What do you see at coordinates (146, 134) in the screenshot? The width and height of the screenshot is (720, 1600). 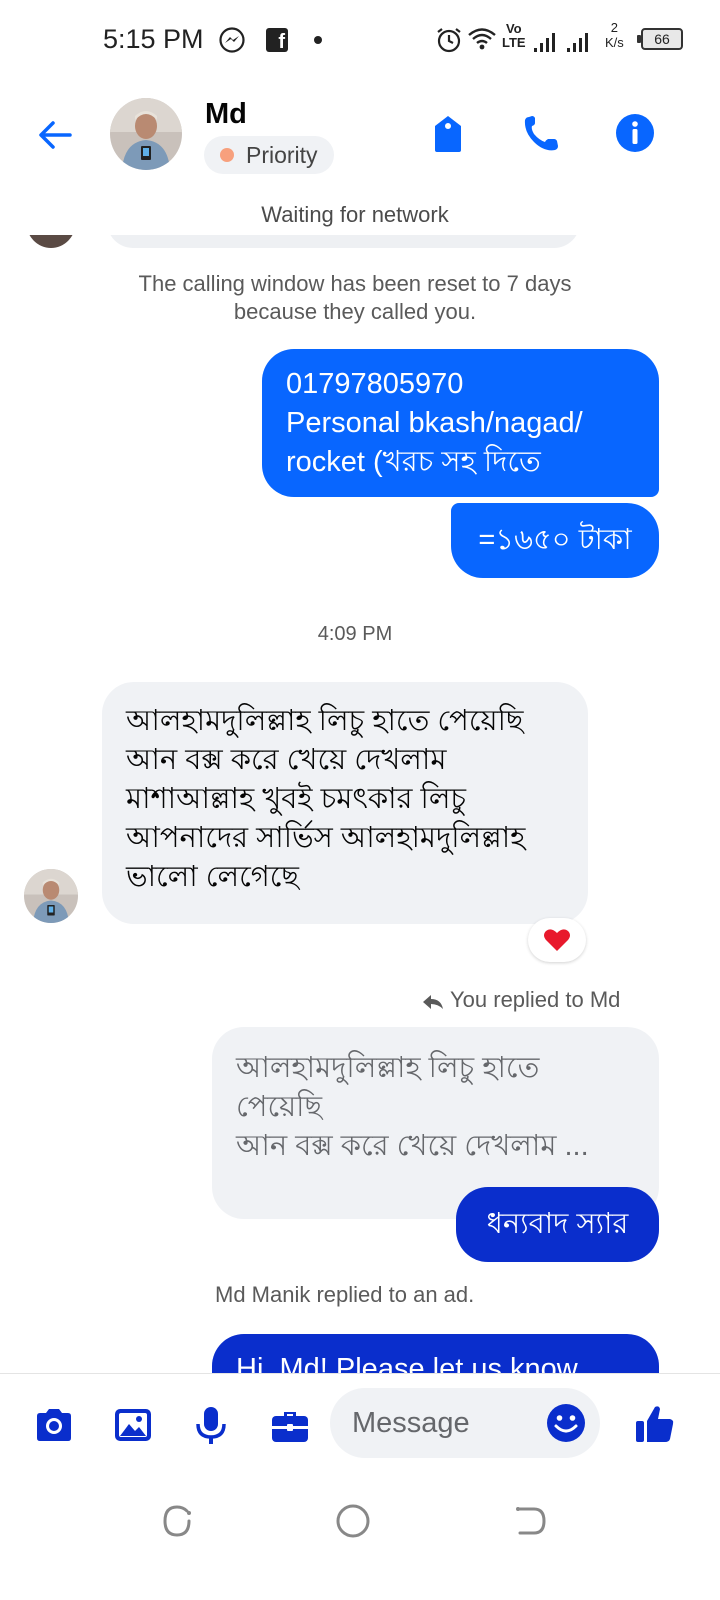 I see `contact-avatar` at bounding box center [146, 134].